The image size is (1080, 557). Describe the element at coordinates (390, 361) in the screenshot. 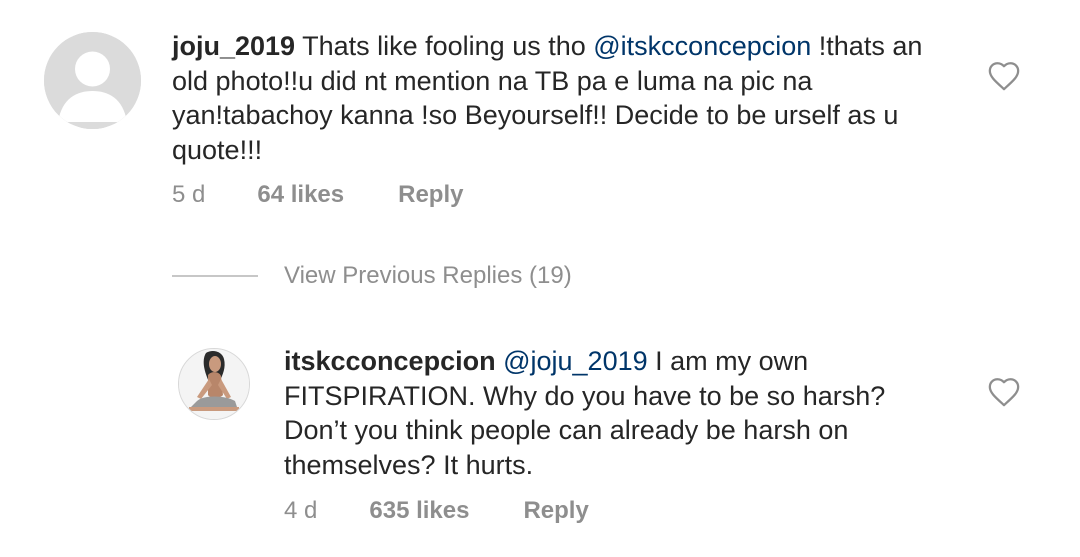

I see `comment-username: itskcconcepcion` at that location.